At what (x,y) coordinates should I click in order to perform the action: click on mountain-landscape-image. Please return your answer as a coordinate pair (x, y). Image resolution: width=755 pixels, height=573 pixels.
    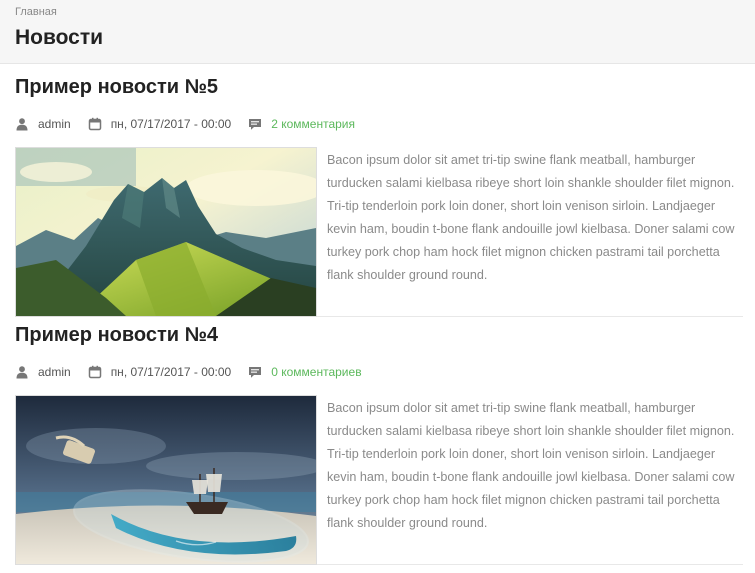
    Looking at the image, I should click on (166, 232).